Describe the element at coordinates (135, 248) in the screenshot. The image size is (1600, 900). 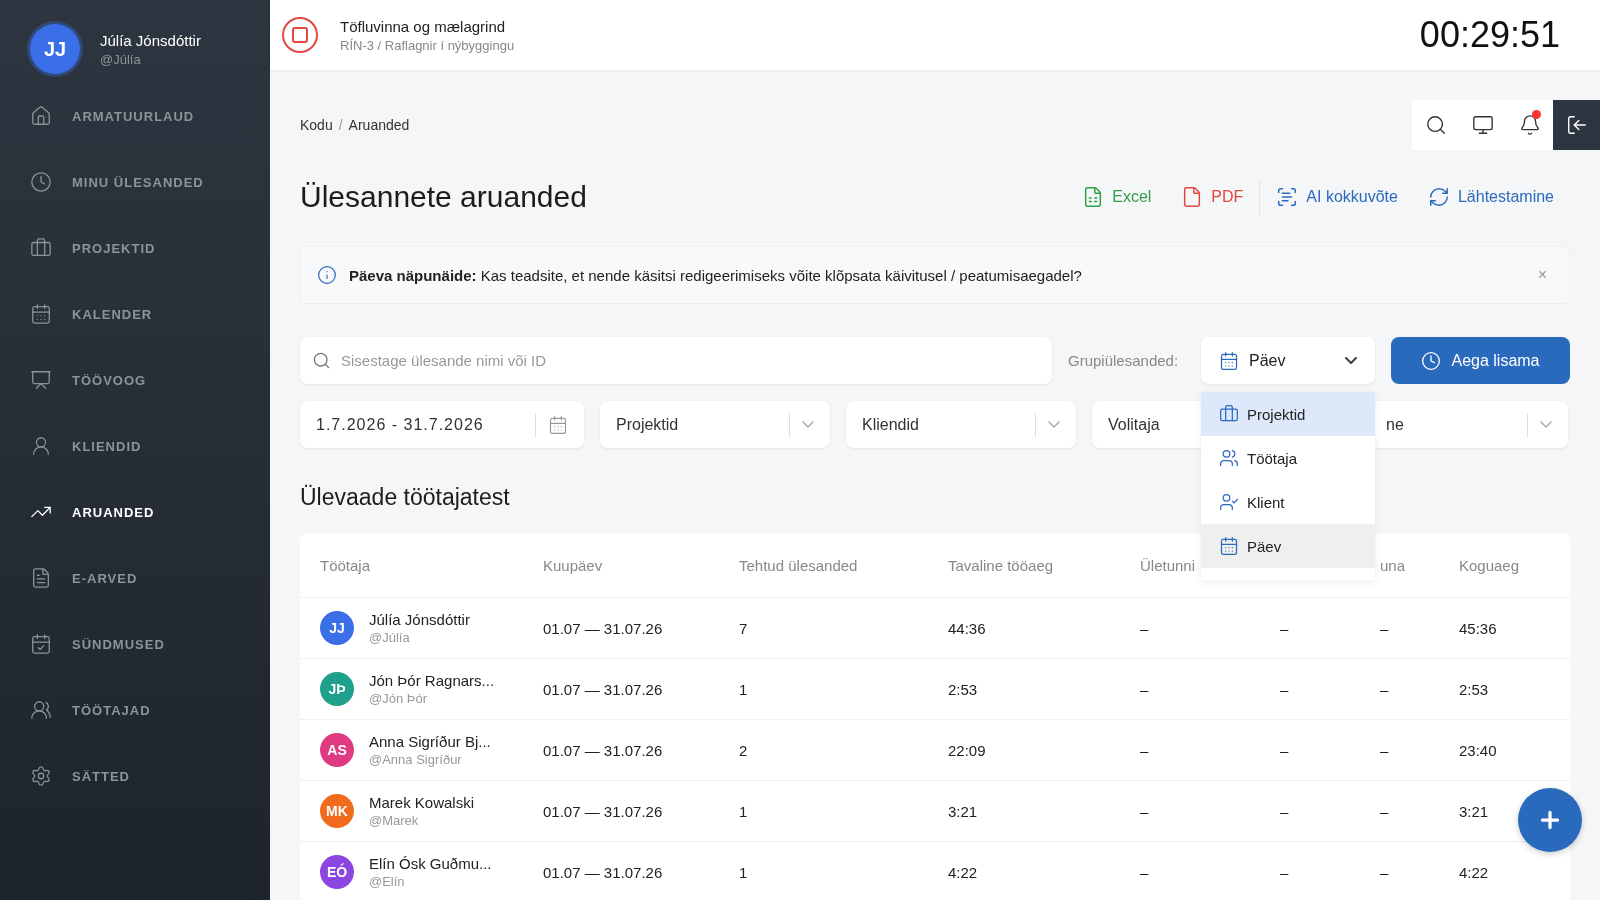
I see `nav-item: PROJEKTID` at that location.